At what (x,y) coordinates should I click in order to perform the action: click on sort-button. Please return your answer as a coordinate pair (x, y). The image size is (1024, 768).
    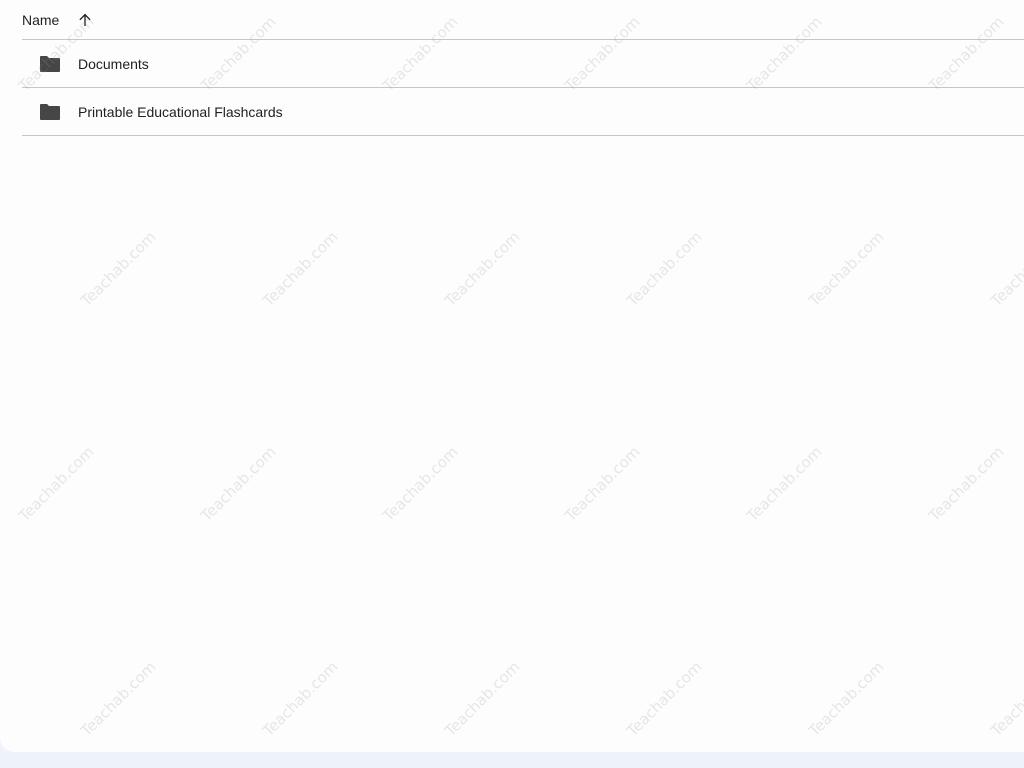
    Looking at the image, I should click on (85, 20).